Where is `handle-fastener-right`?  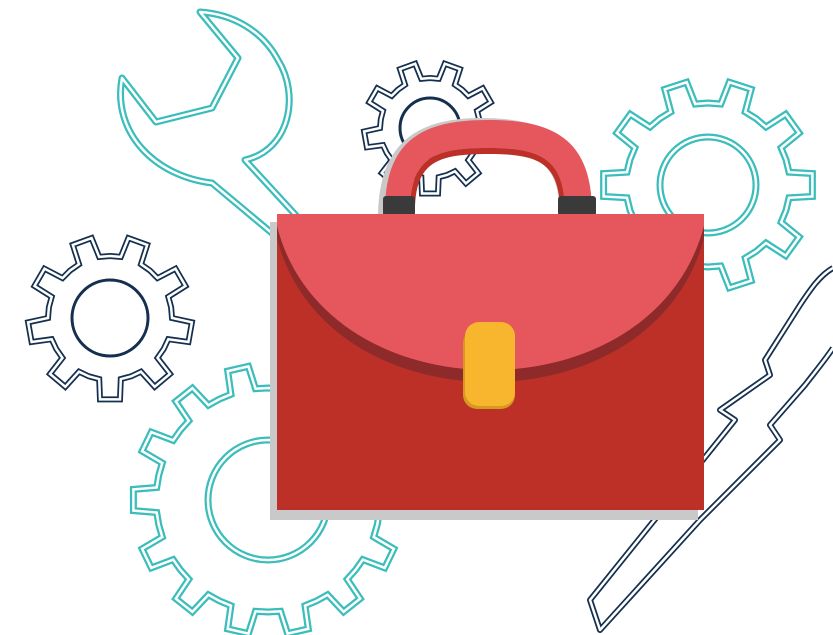 handle-fastener-right is located at coordinates (577, 206).